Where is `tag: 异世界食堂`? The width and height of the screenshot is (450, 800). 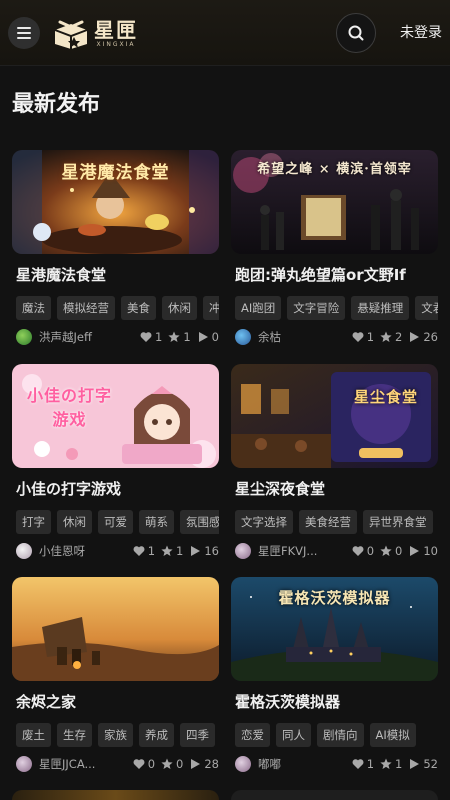
tag: 异世界食堂 is located at coordinates (398, 522).